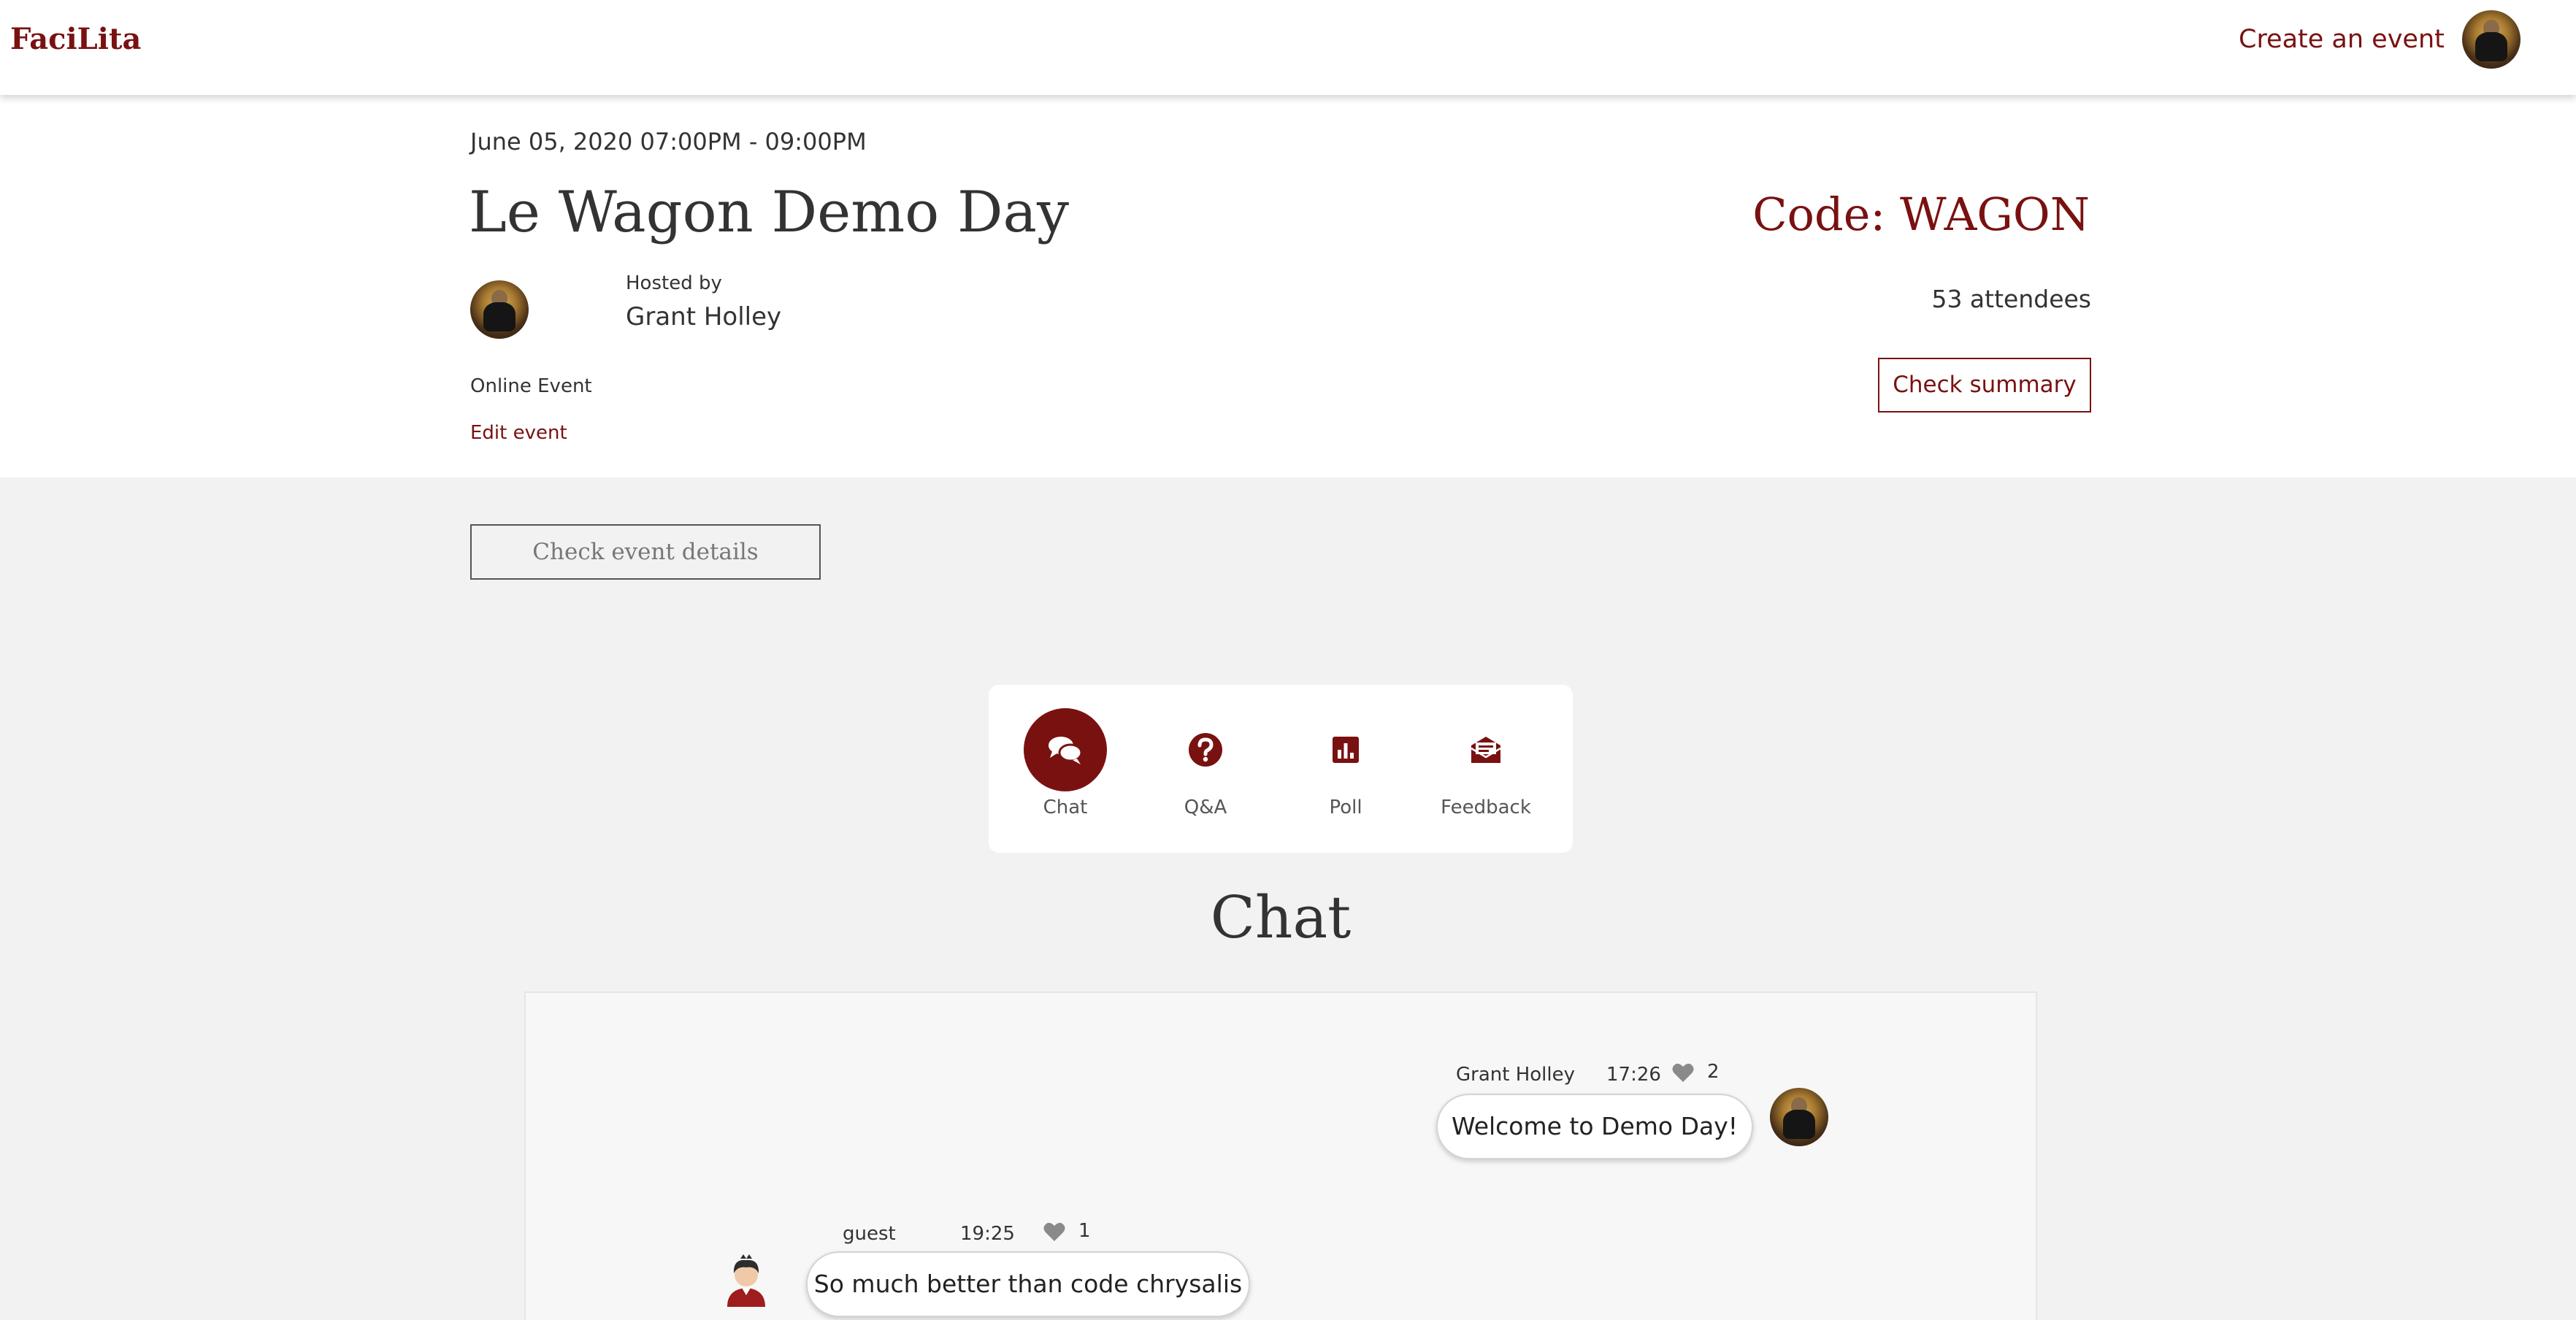 The image size is (2576, 1320). Describe the element at coordinates (518, 433) in the screenshot. I see `edit-event-link: Edit event` at that location.